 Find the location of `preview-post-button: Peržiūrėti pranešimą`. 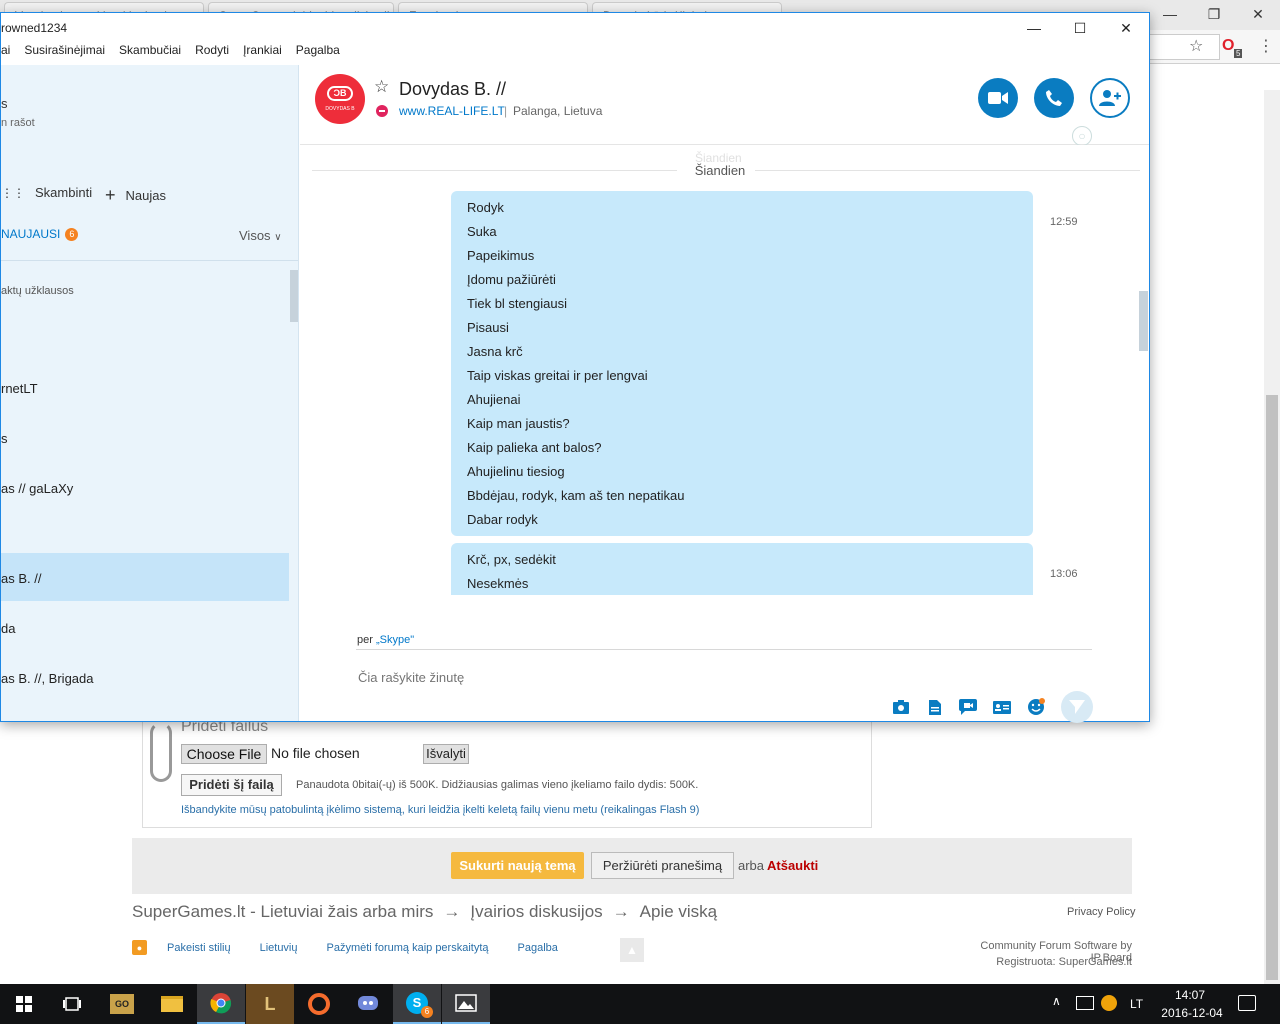

preview-post-button: Peržiūrėti pranešimą is located at coordinates (662, 865).